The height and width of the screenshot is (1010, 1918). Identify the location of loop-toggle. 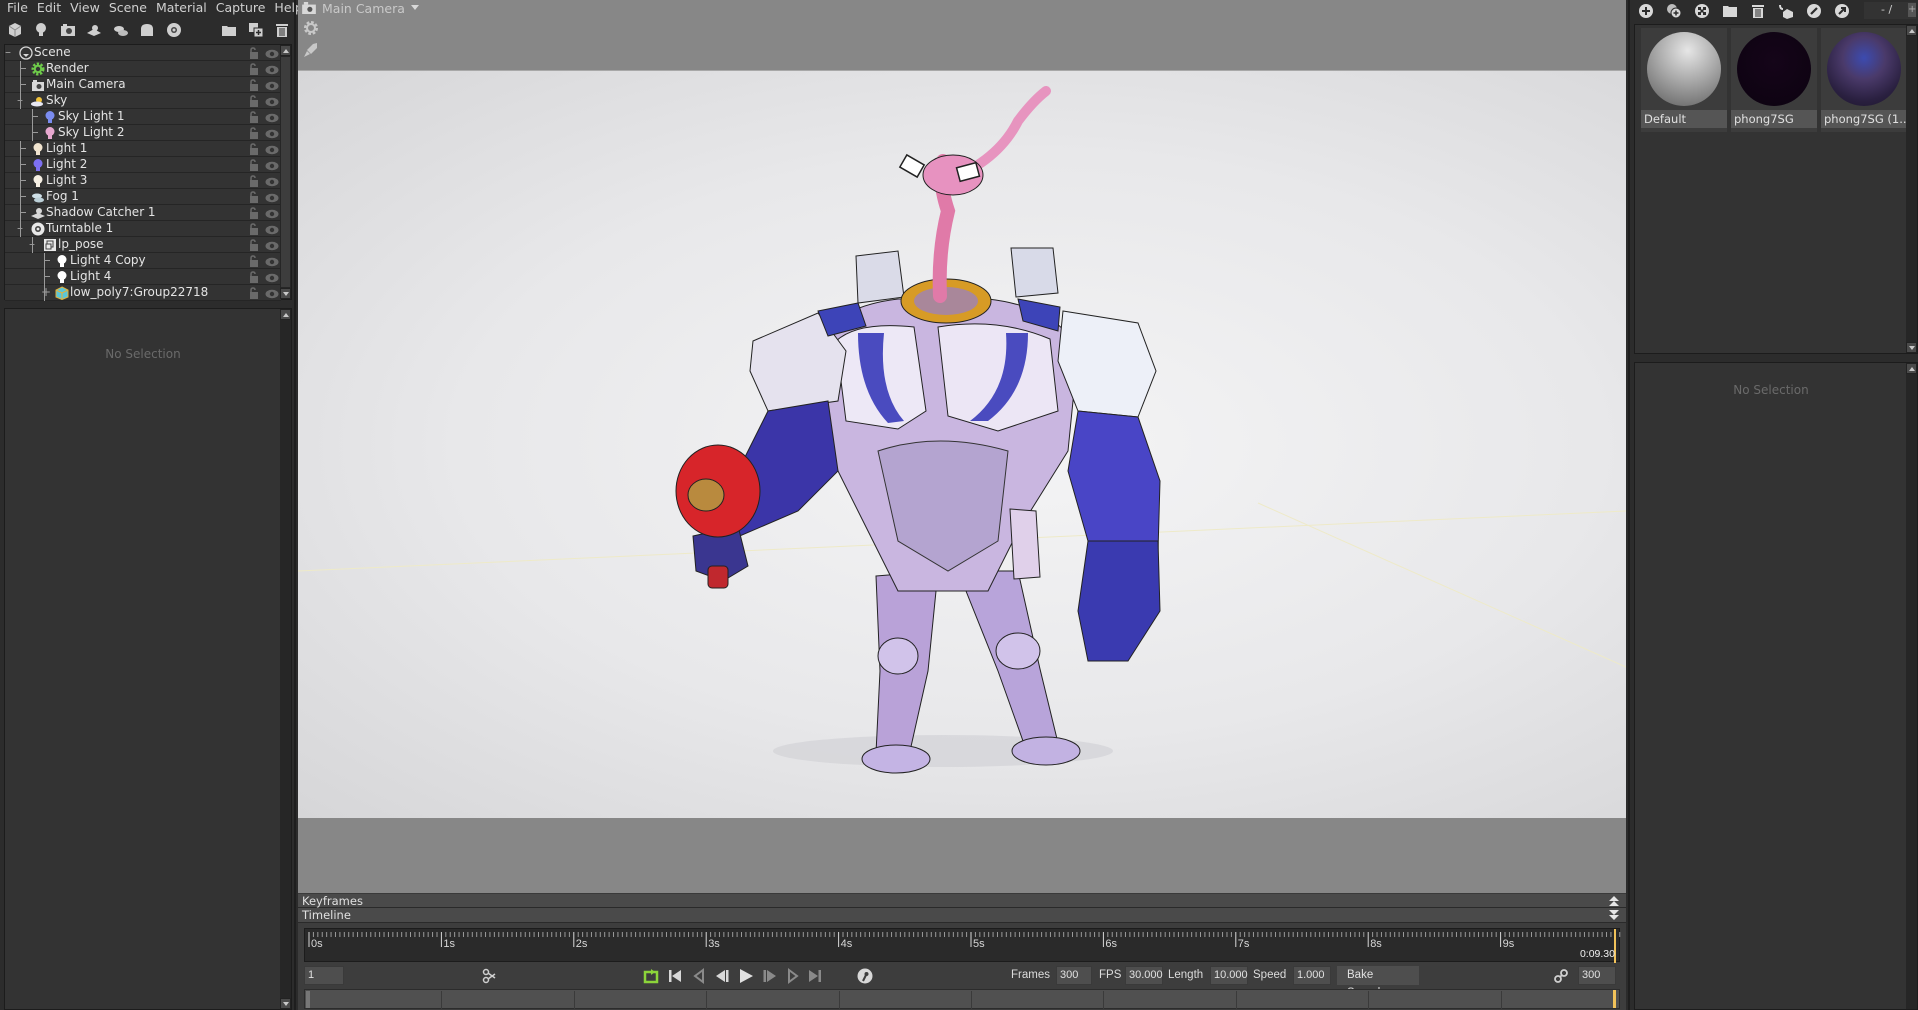
(651, 976).